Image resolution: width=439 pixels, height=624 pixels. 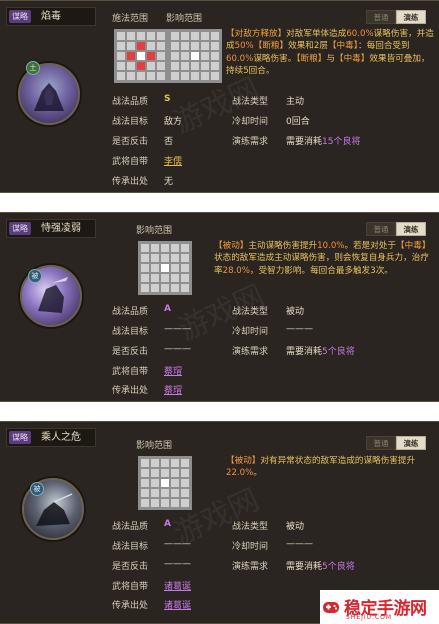 I want to click on site-logo: 稳定手游网 SHEJIU.COM, so click(x=379, y=607).